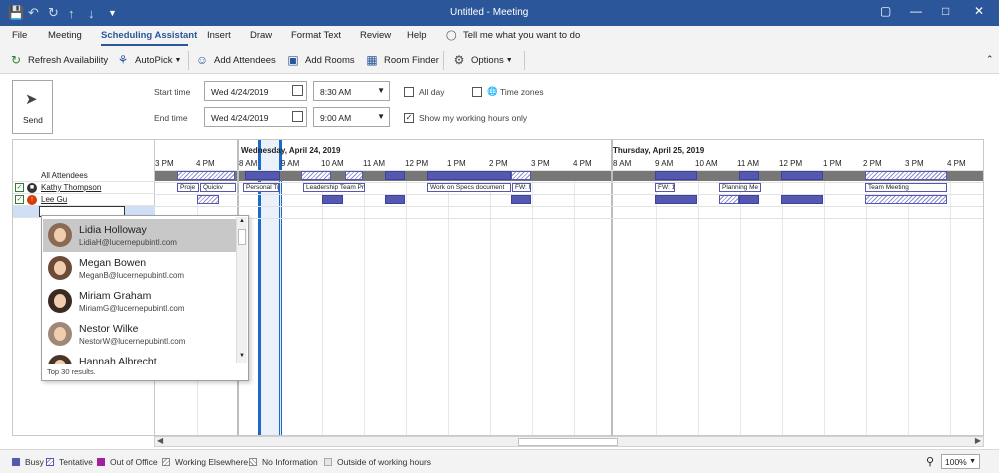 The width and height of the screenshot is (999, 473). Describe the element at coordinates (188, 187) in the screenshot. I see `meeting-block: Proje` at that location.